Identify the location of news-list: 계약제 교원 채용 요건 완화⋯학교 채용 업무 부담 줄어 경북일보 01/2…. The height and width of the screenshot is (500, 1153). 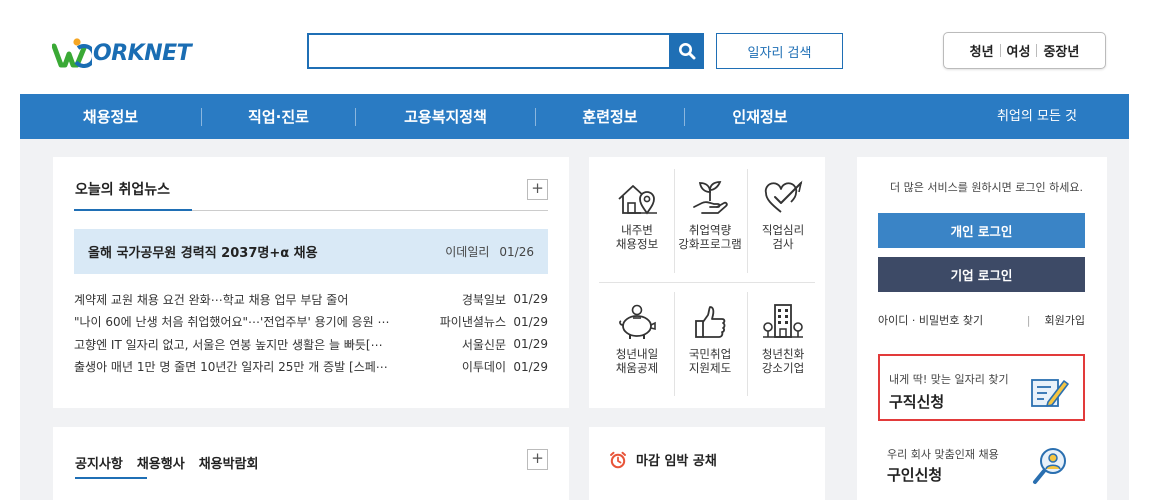
(311, 333).